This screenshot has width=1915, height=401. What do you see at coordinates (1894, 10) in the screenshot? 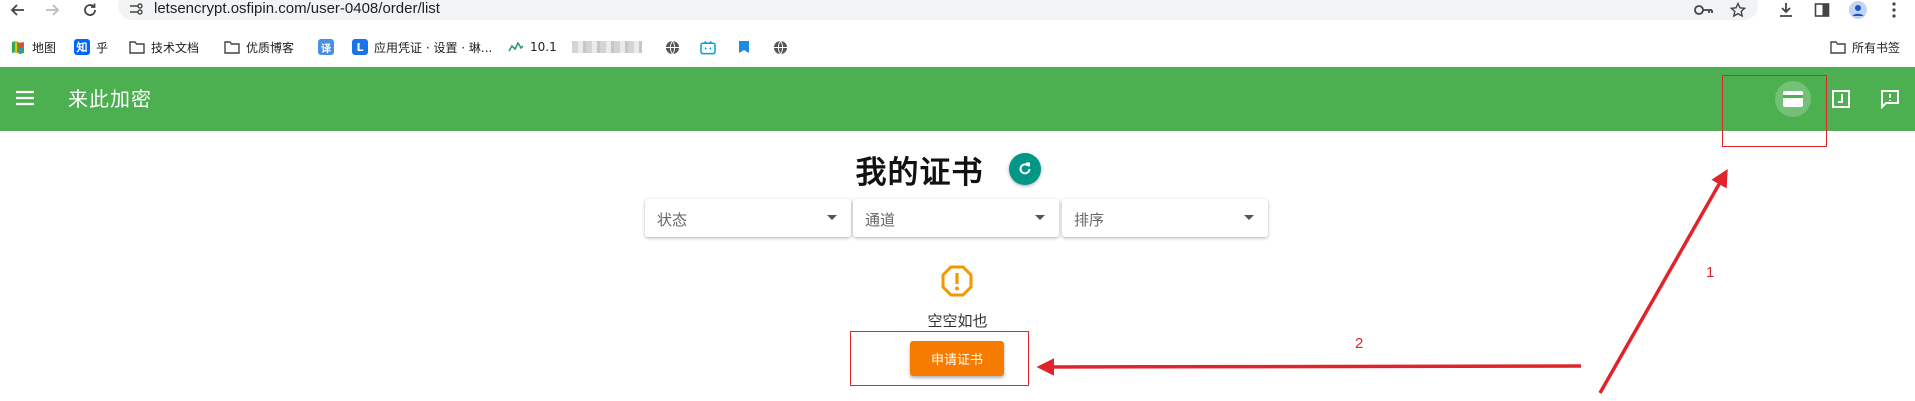
I see `menu-kebab-icon` at bounding box center [1894, 10].